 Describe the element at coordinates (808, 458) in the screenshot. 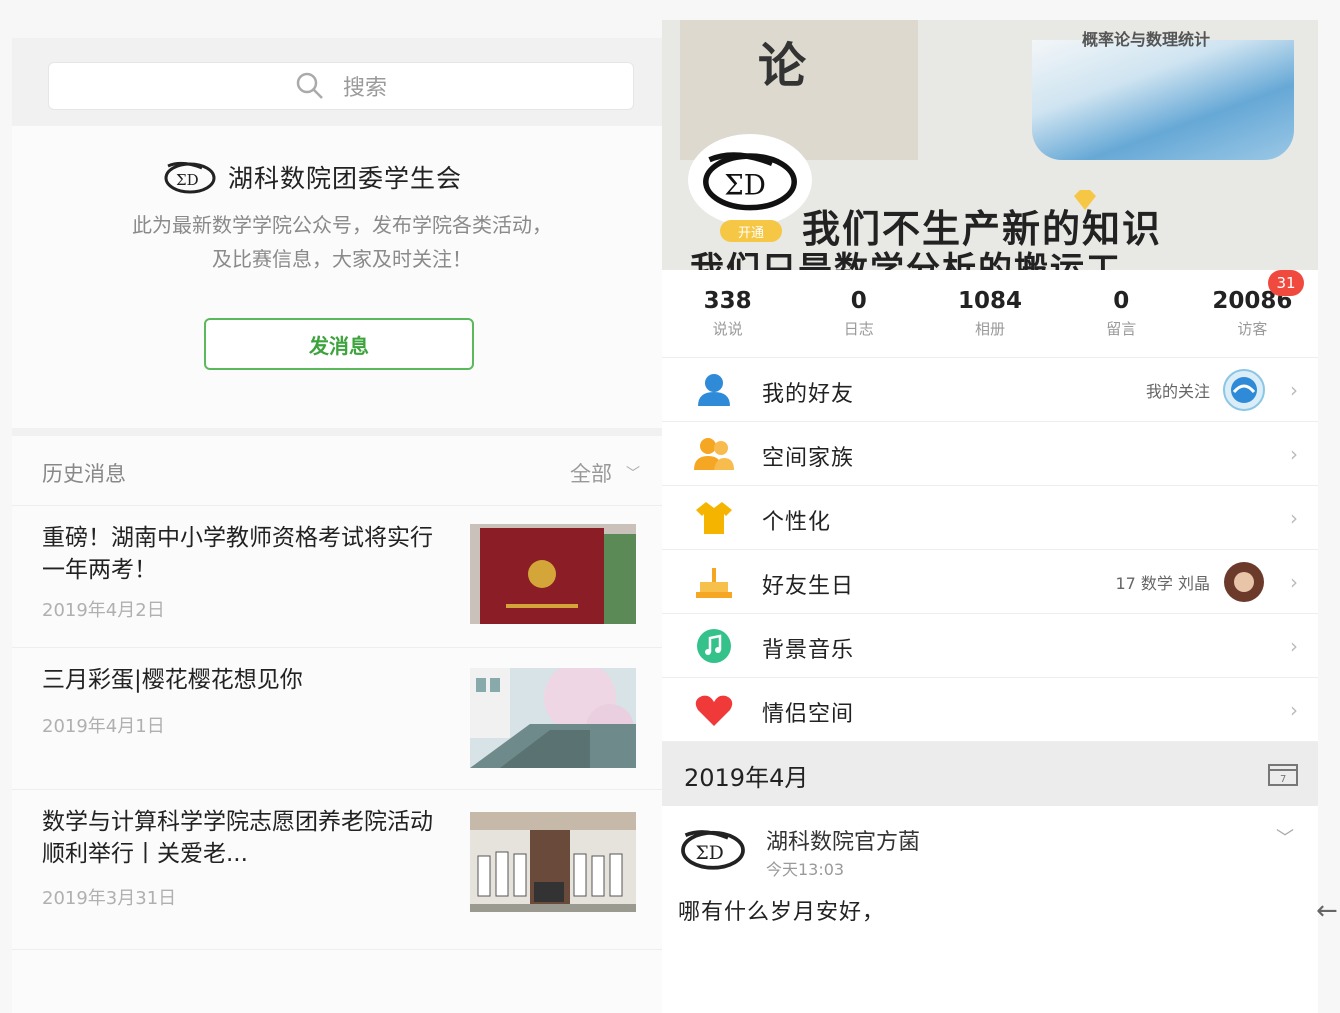

I see `menu-label: 空间家族` at that location.